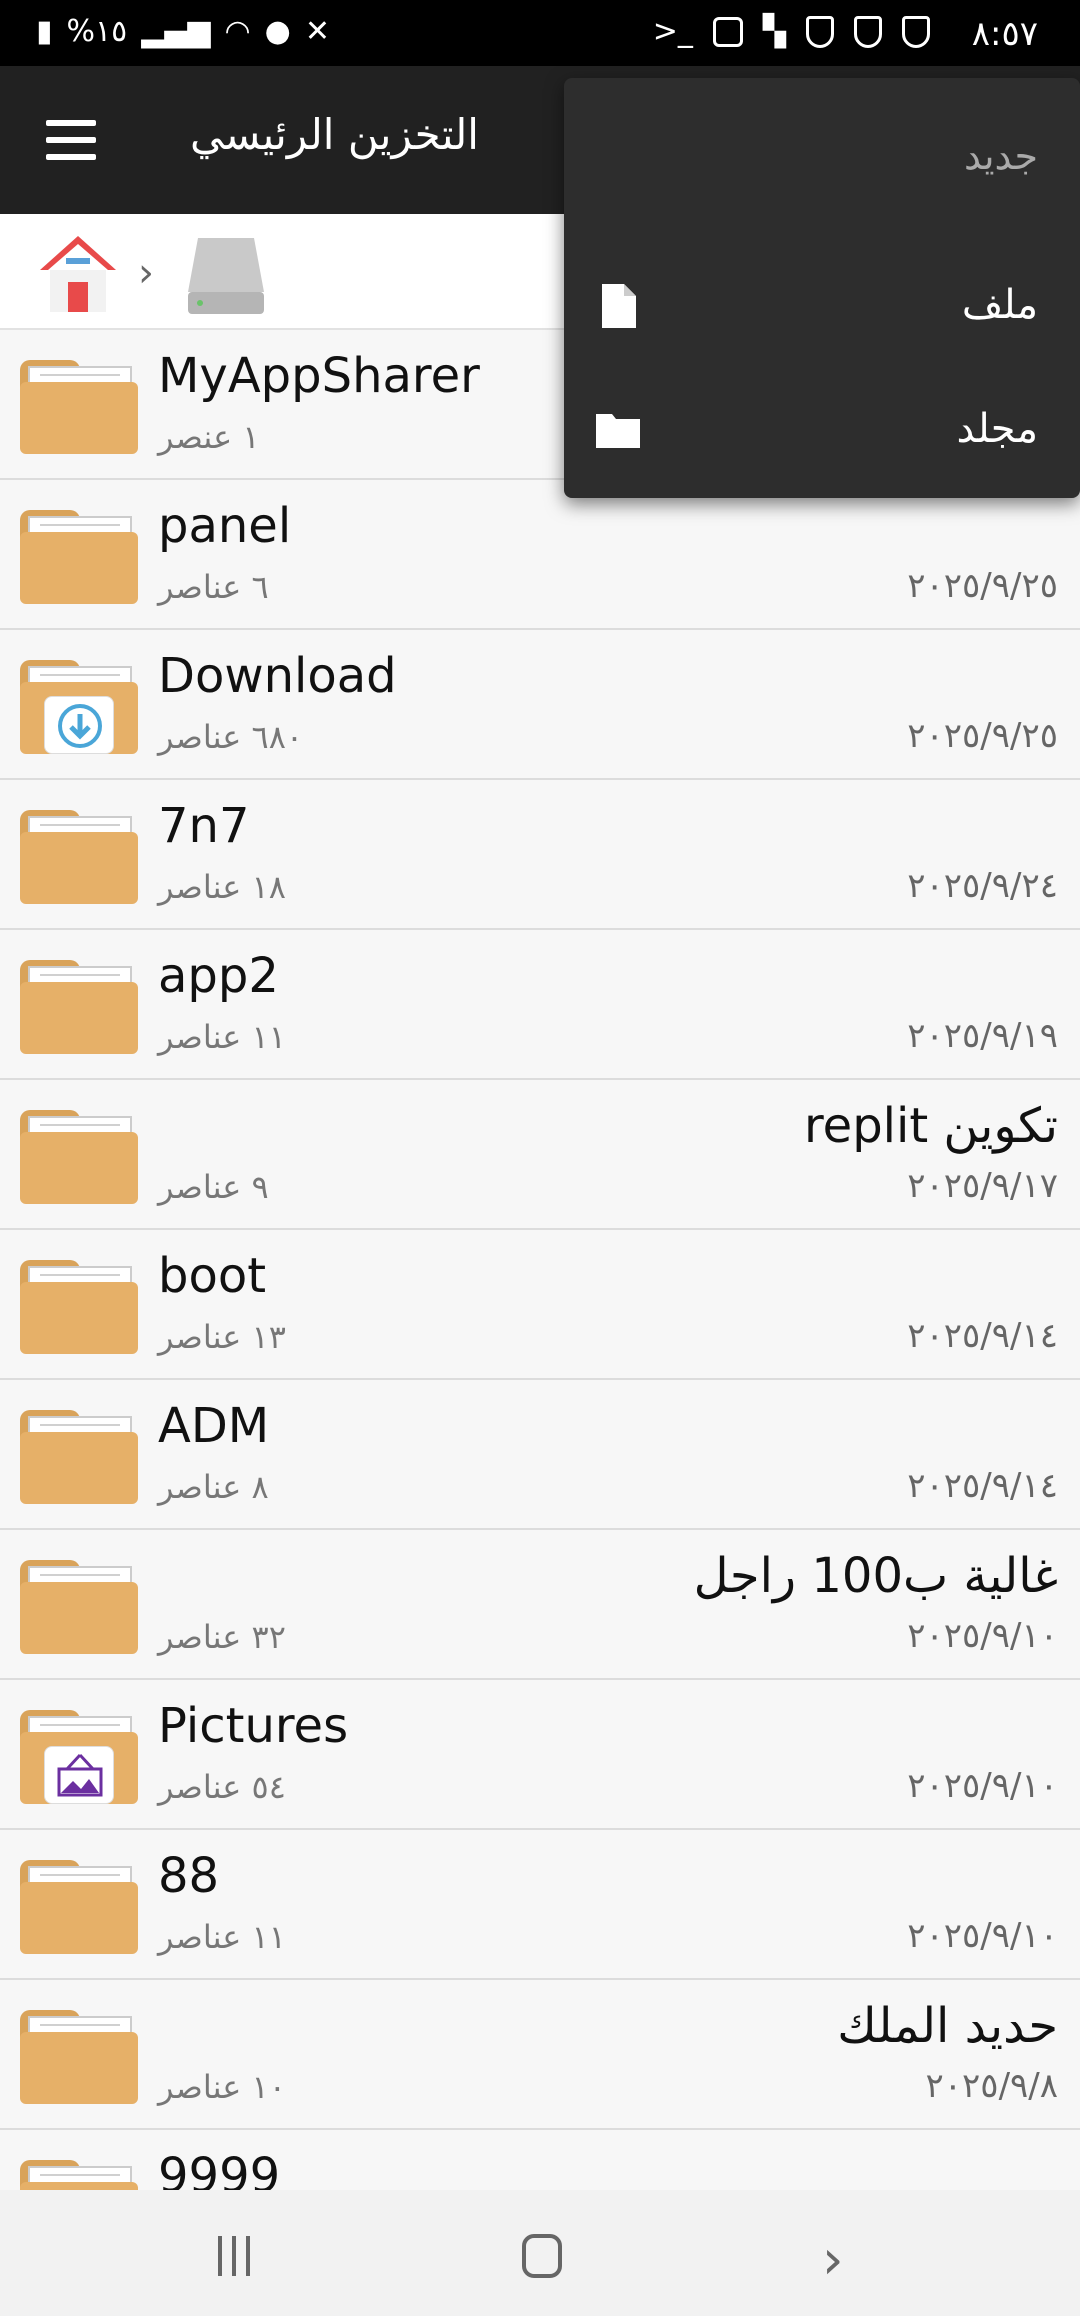 This screenshot has width=1080, height=2316. What do you see at coordinates (176, 31) in the screenshot?
I see `signal-icon: ▂▄▆` at bounding box center [176, 31].